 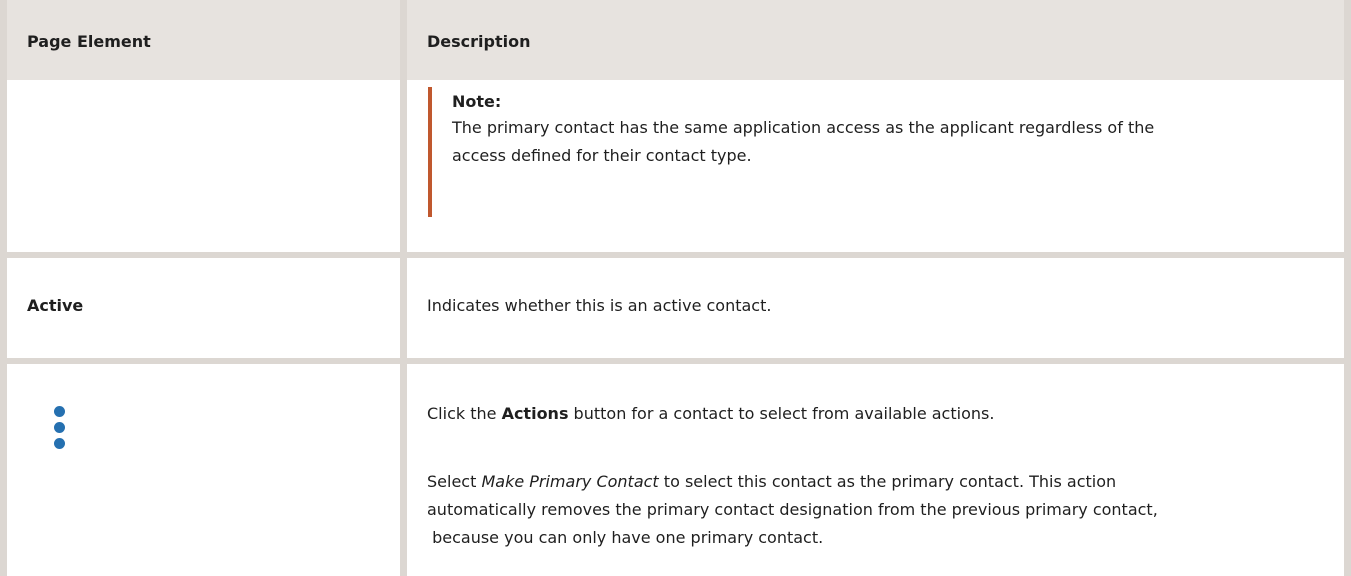 I want to click on column-divider, so click(x=403, y=288).